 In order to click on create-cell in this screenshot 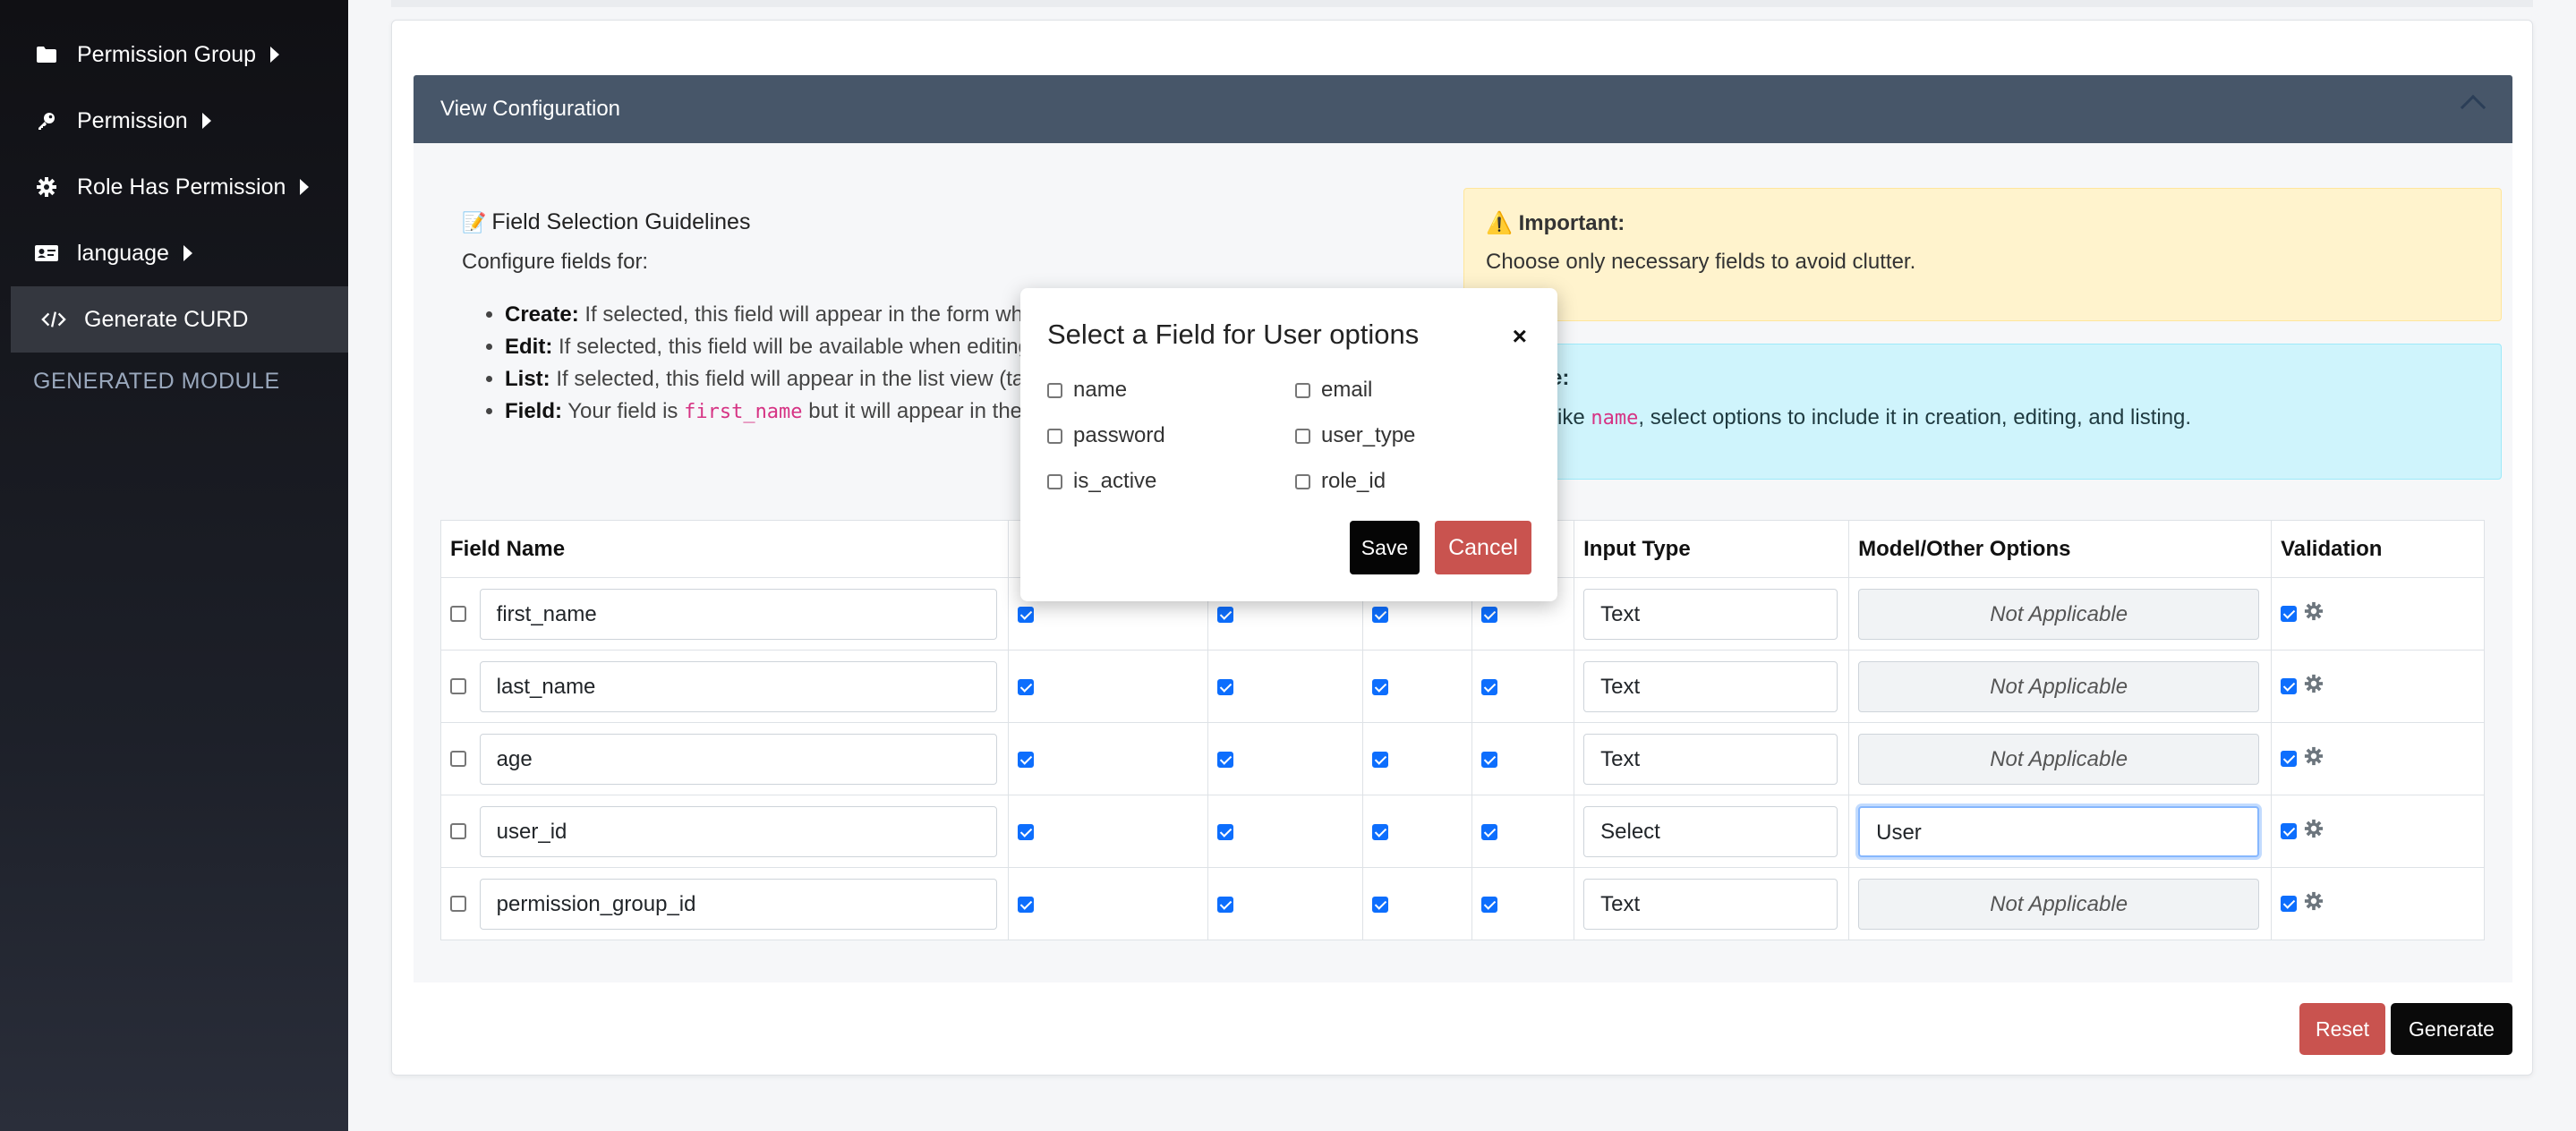, I will do `click(1107, 686)`.